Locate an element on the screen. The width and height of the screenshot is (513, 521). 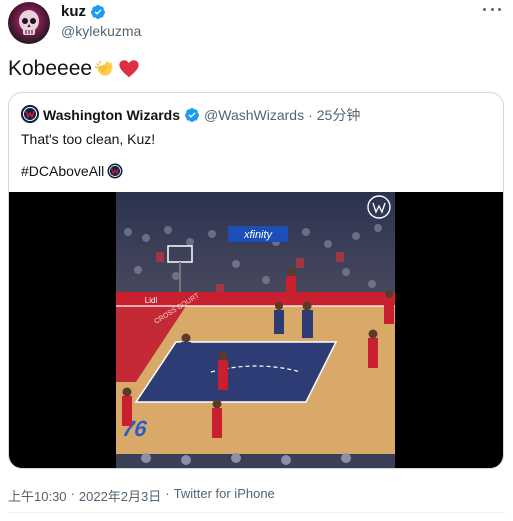
quoted-timestamp: 25分钟 is located at coordinates (339, 115).